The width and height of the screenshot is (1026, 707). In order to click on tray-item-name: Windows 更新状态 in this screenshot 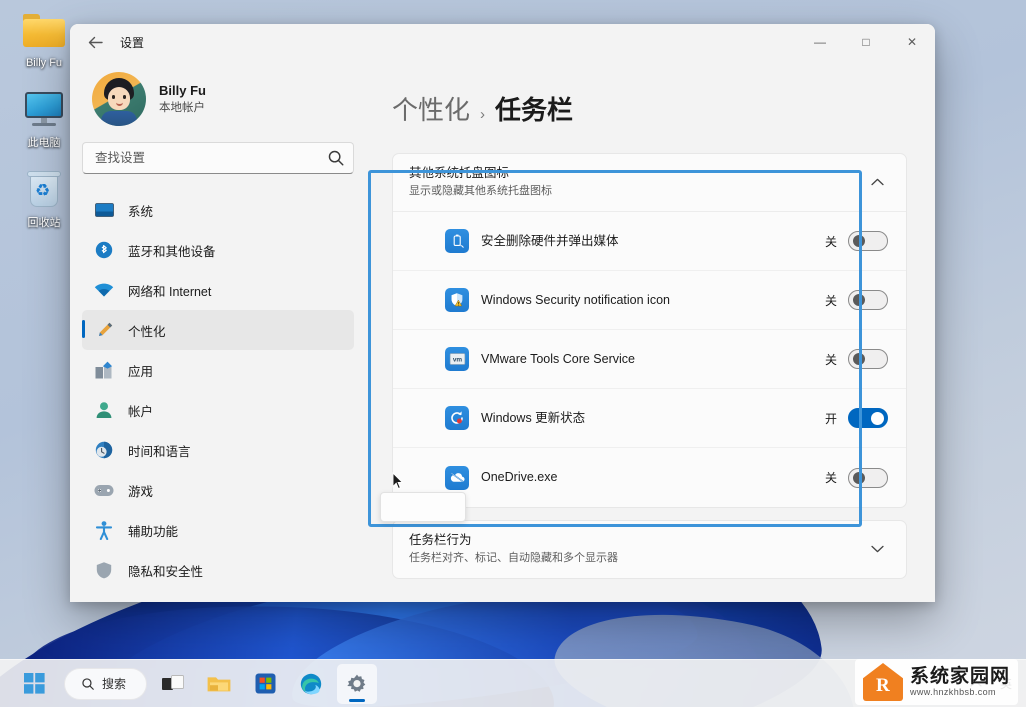, I will do `click(533, 417)`.